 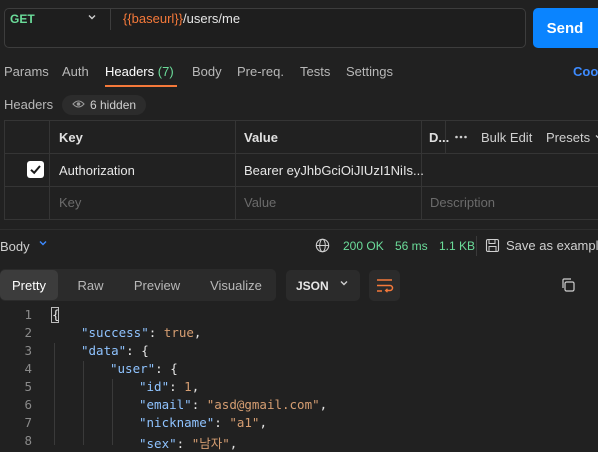 I want to click on wrap-icon, so click(x=385, y=286).